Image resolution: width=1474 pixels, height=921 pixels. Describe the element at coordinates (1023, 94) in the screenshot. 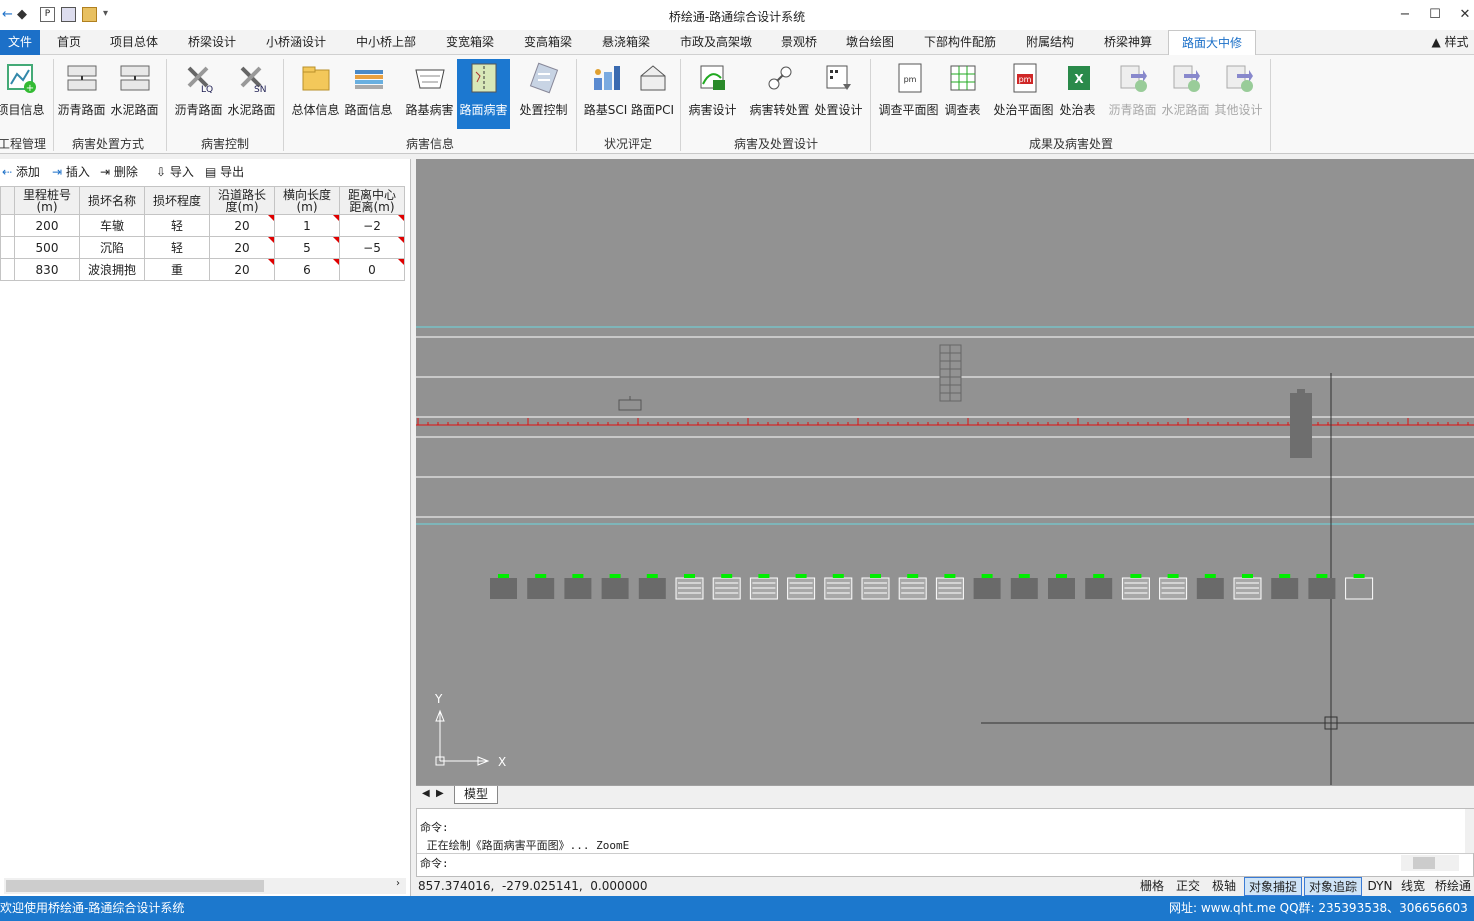

I see `treatment-plan-button: pm 处治平面图` at that location.